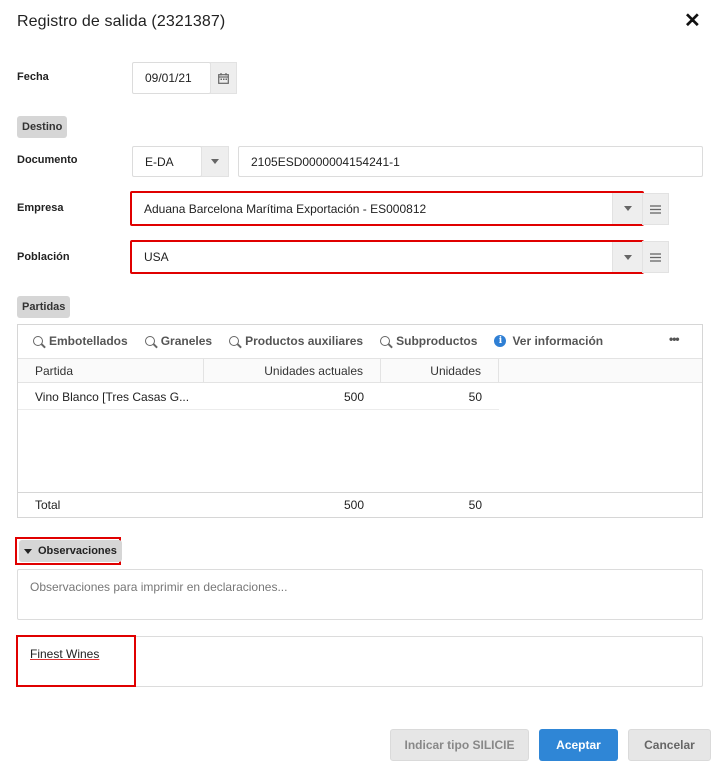 The image size is (714, 764). Describe the element at coordinates (223, 78) in the screenshot. I see `calendar-icon` at that location.